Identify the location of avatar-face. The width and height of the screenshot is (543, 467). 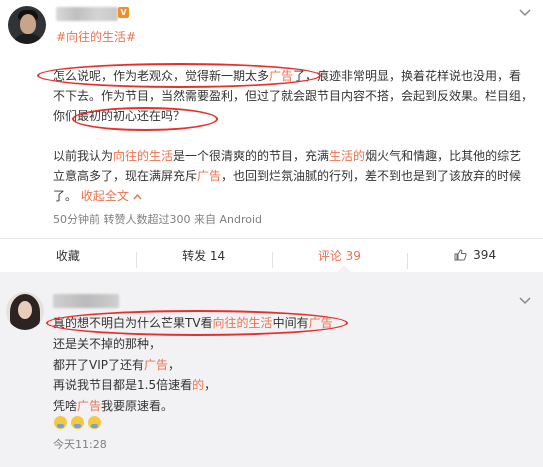
(28, 24).